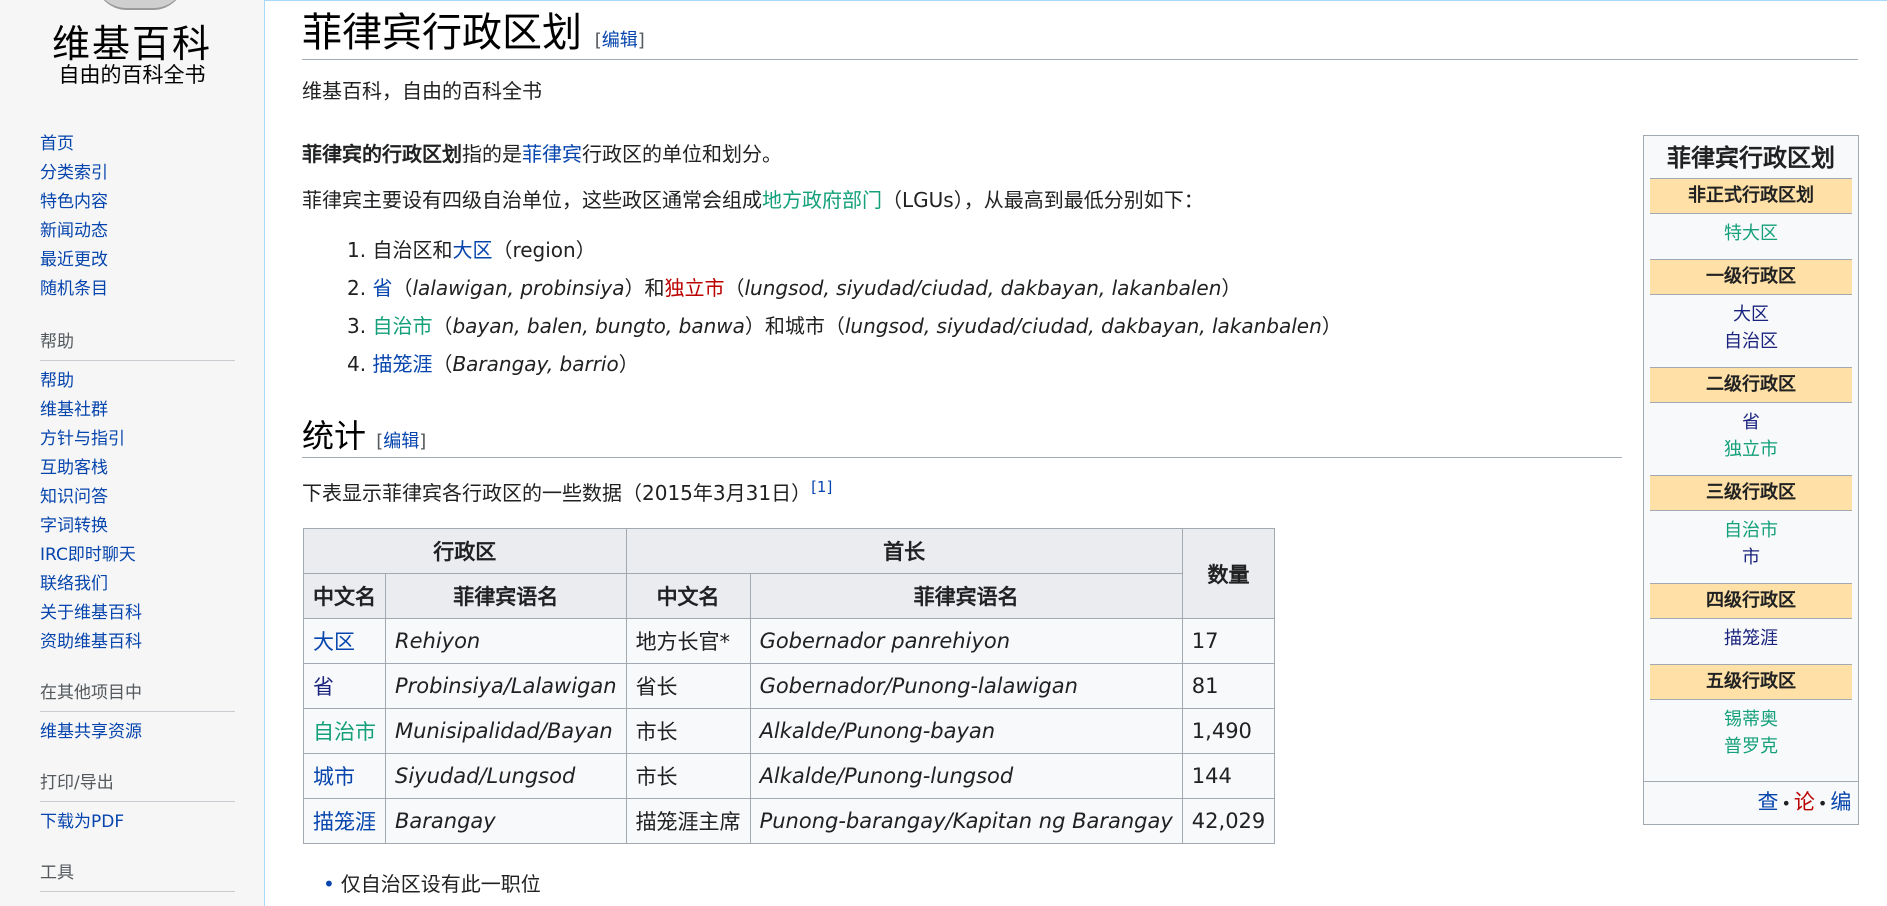  I want to click on link-independent-city: 独立市, so click(694, 288).